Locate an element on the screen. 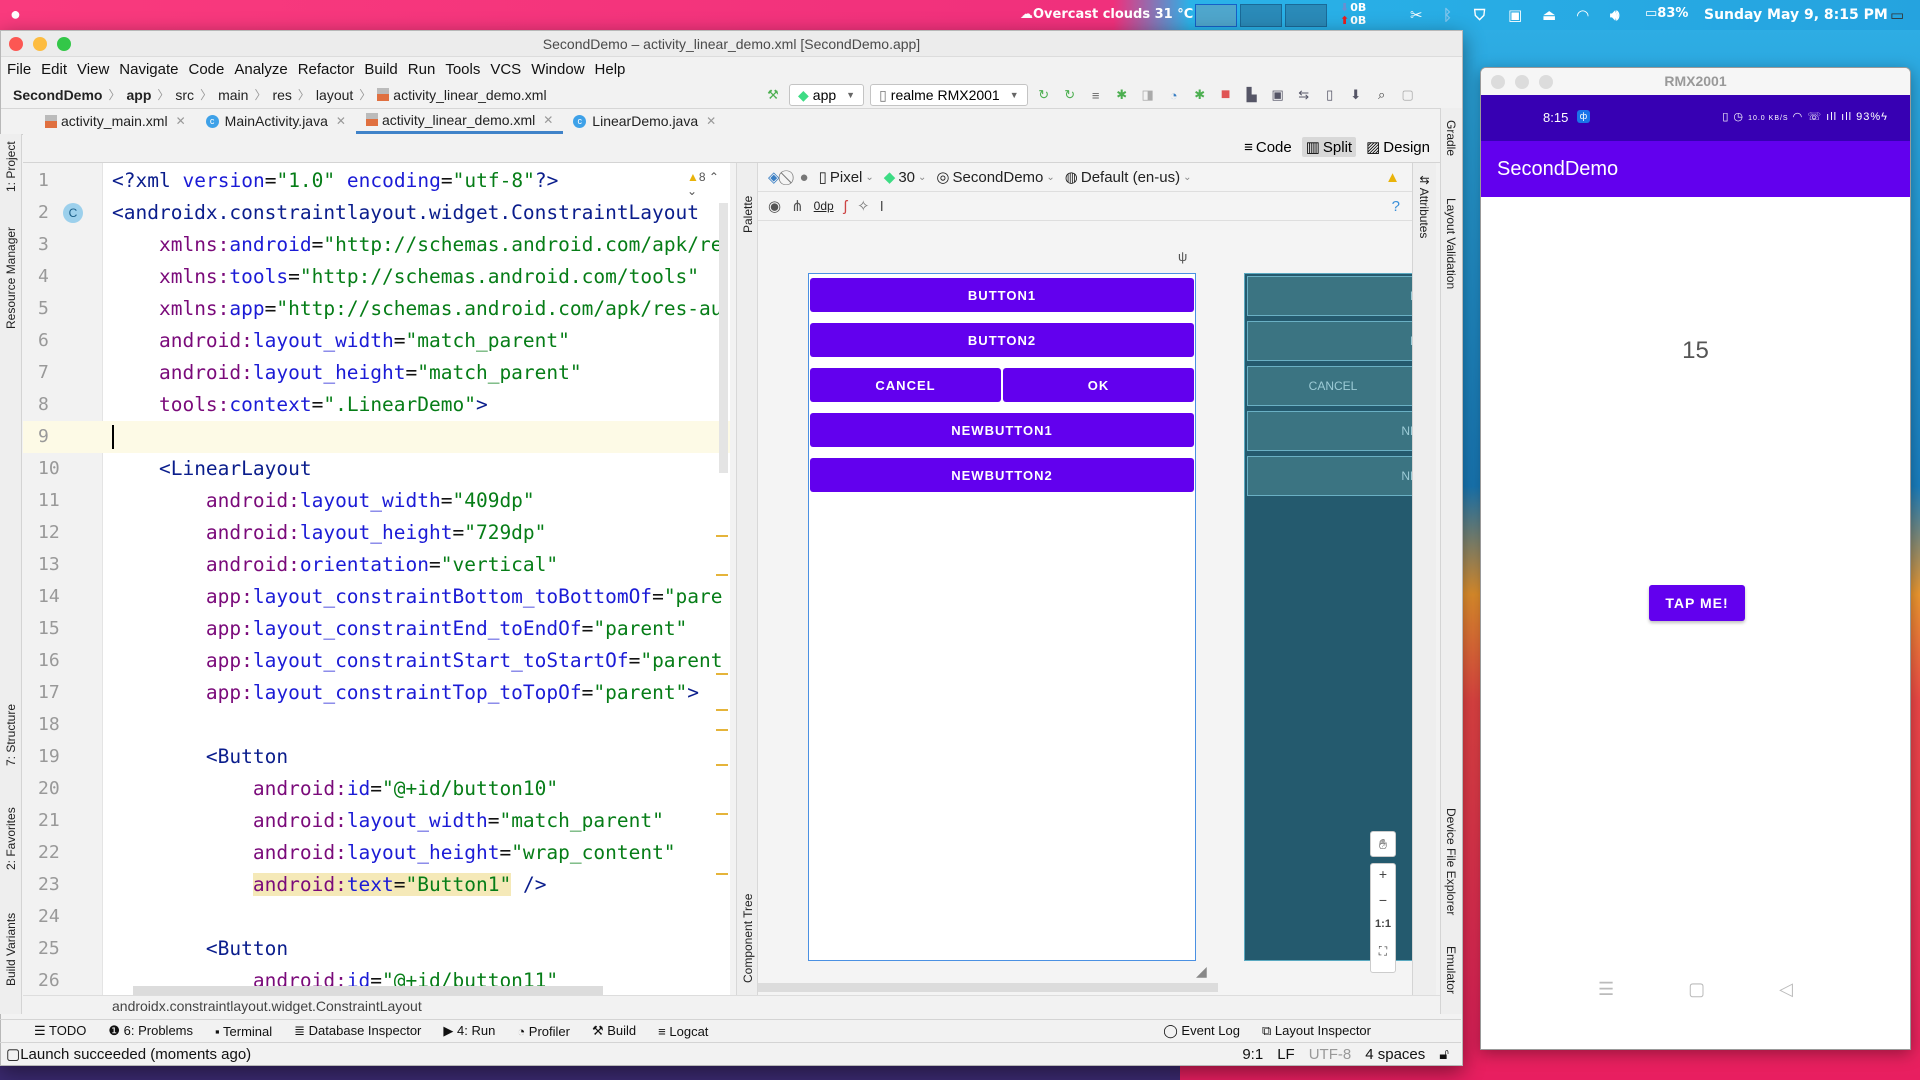 This screenshot has width=1920, height=1080. todo-tool-button: ☰ TODO is located at coordinates (60, 1031).